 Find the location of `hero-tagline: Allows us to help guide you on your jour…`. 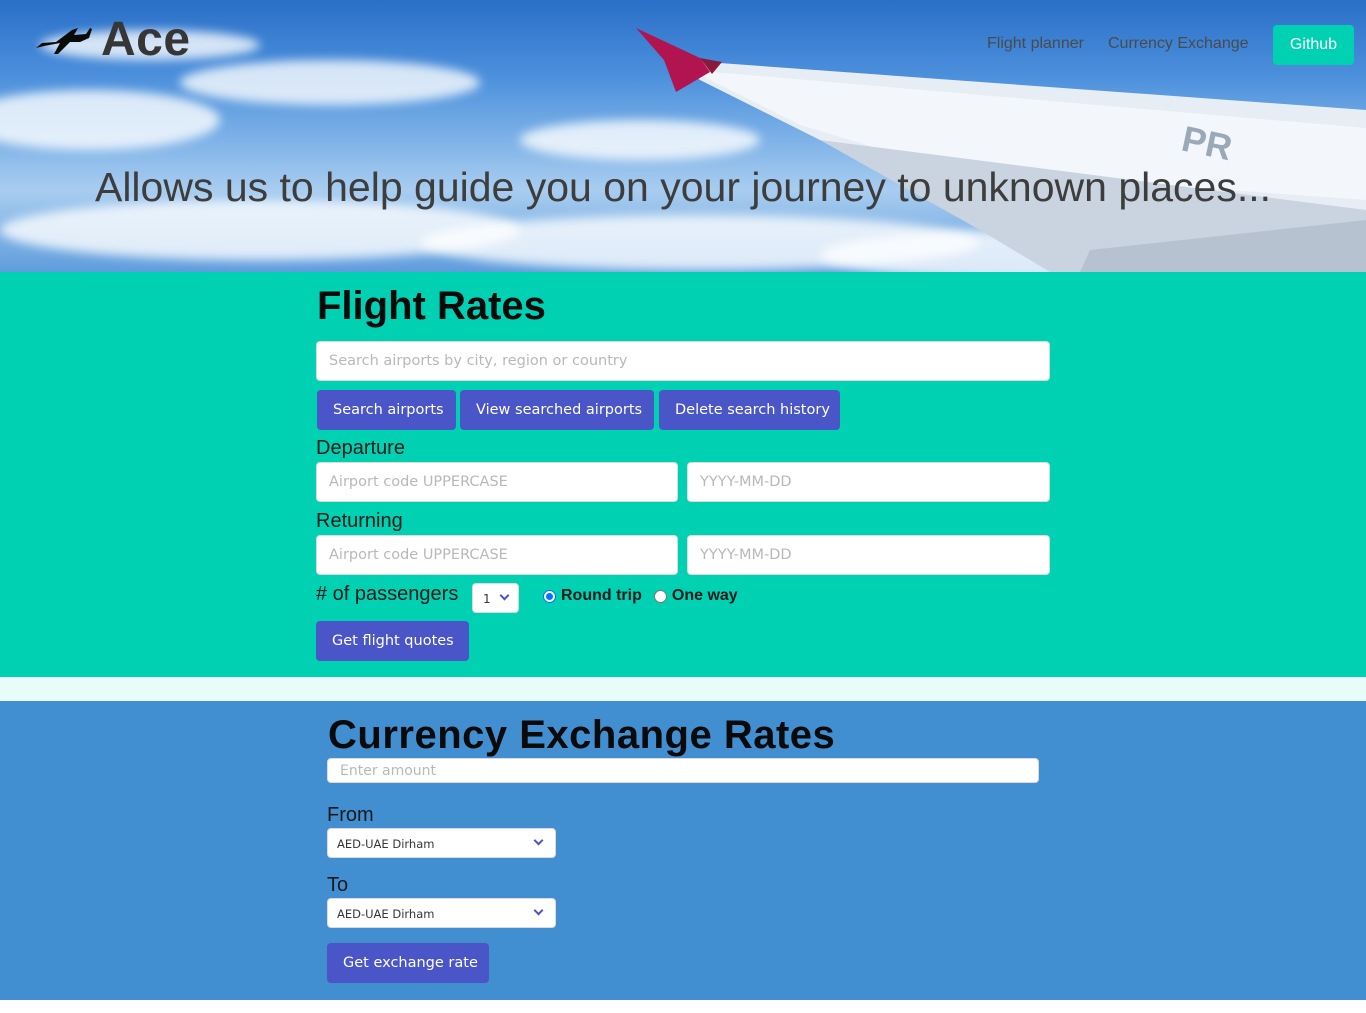

hero-tagline: Allows us to help guide you on your jour… is located at coordinates (683, 187).